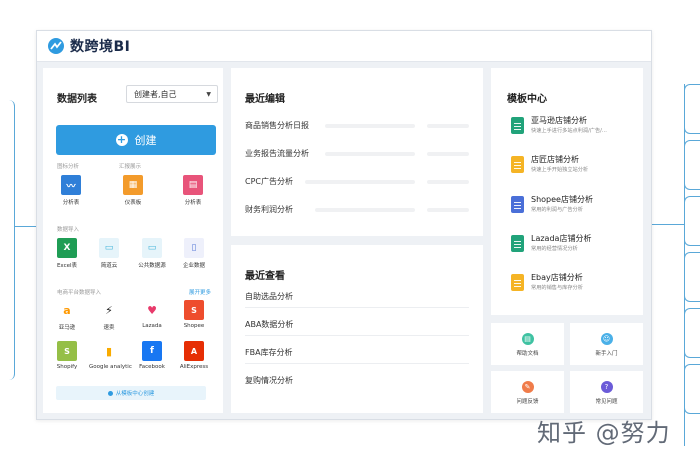 This screenshot has width=700, height=470. Describe the element at coordinates (193, 185) in the screenshot. I see `grid-chart-icon: ▤` at that location.